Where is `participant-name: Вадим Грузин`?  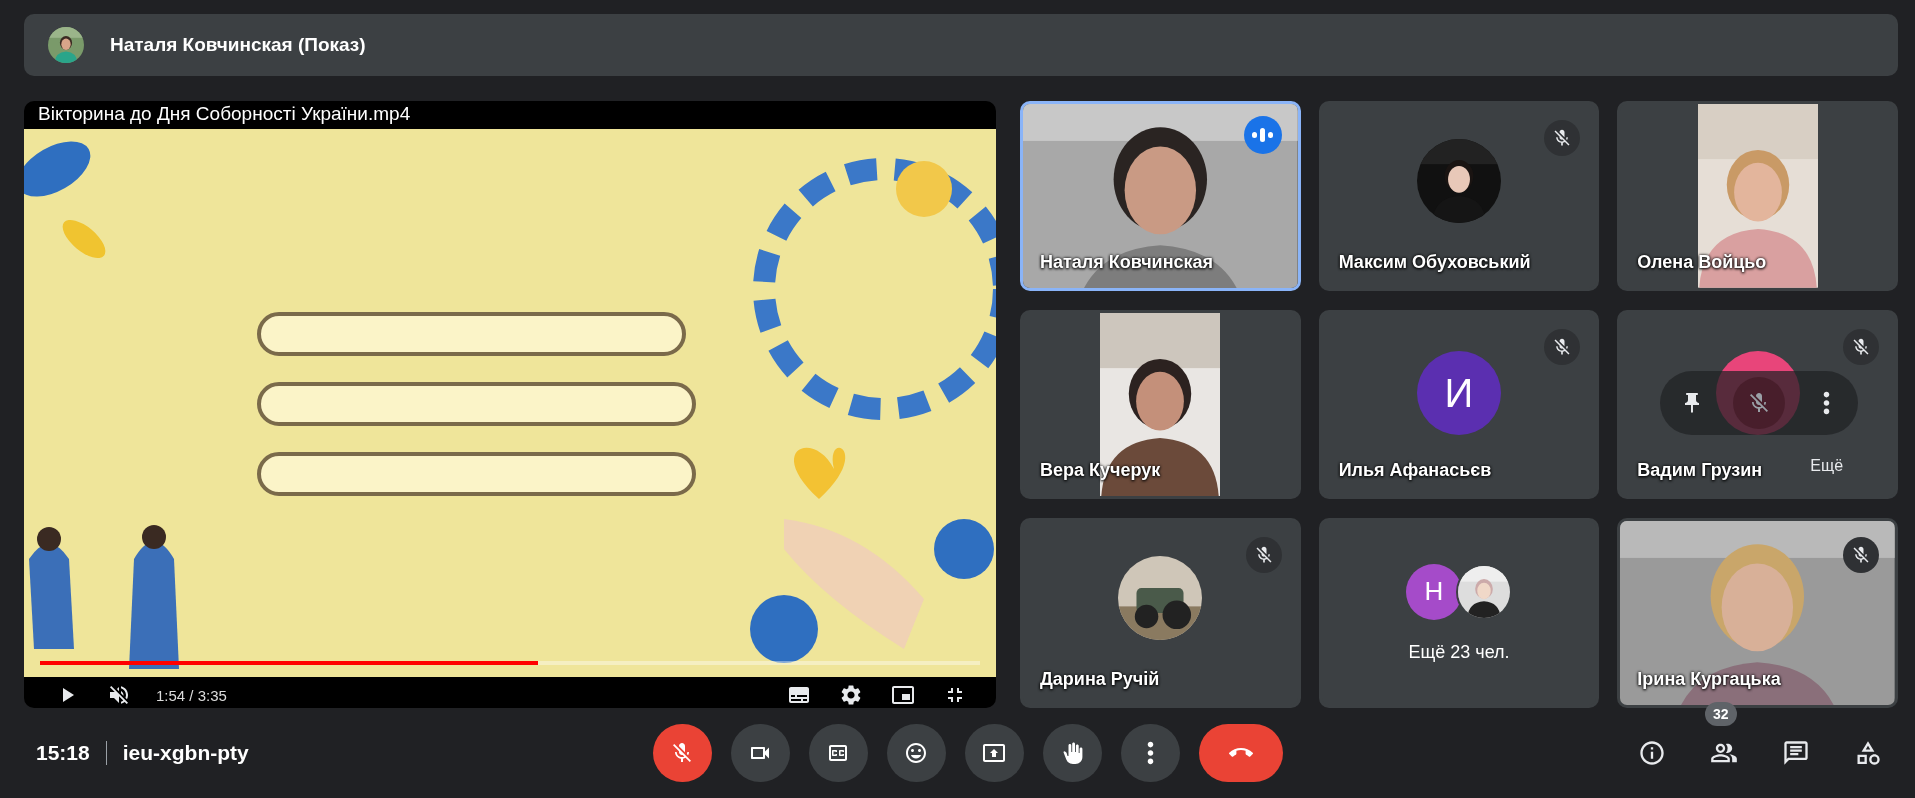 participant-name: Вадим Грузин is located at coordinates (1700, 471).